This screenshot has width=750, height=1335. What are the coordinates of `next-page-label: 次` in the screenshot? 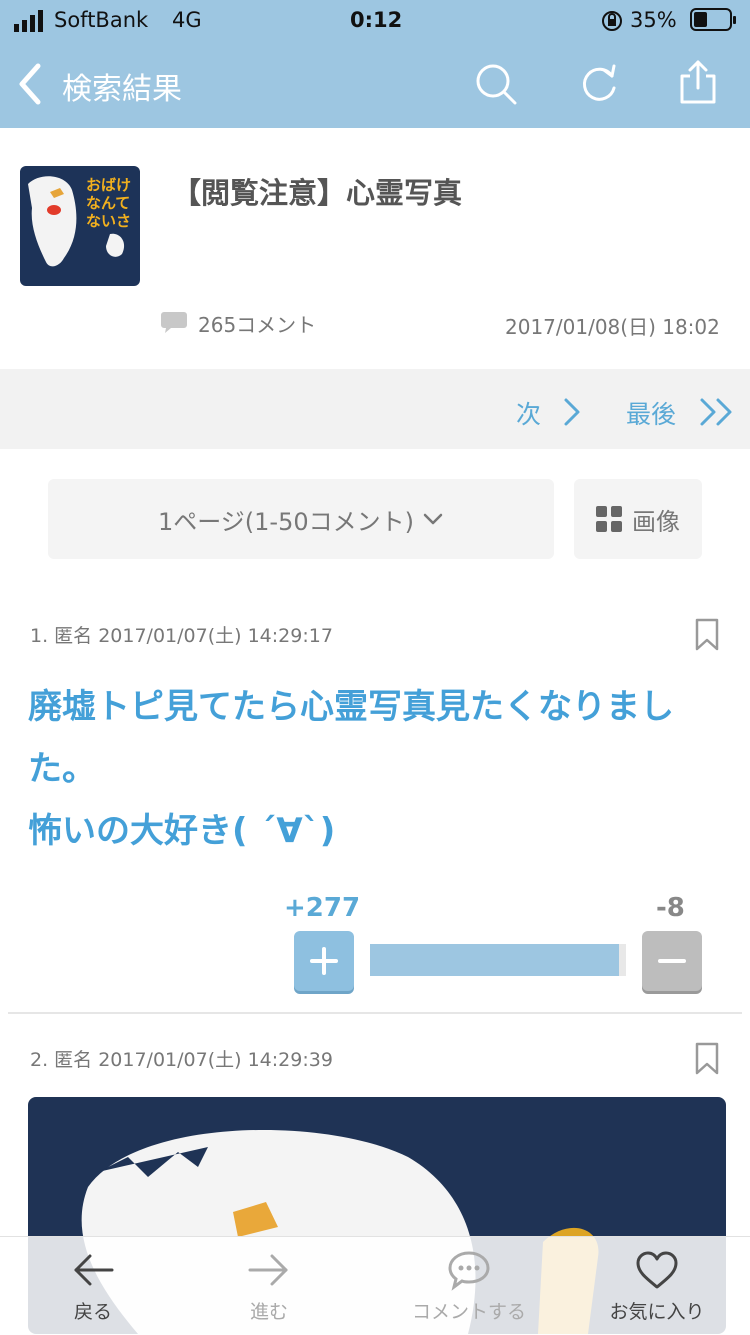 It's located at (528, 413).